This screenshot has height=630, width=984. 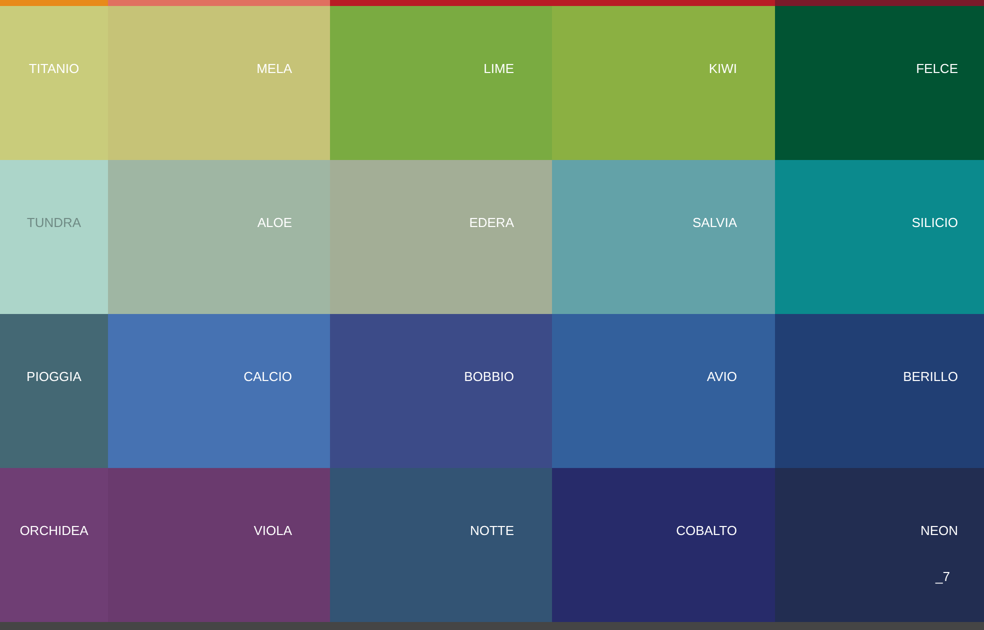 I want to click on swatch-label: PIOGGIA, so click(x=54, y=377).